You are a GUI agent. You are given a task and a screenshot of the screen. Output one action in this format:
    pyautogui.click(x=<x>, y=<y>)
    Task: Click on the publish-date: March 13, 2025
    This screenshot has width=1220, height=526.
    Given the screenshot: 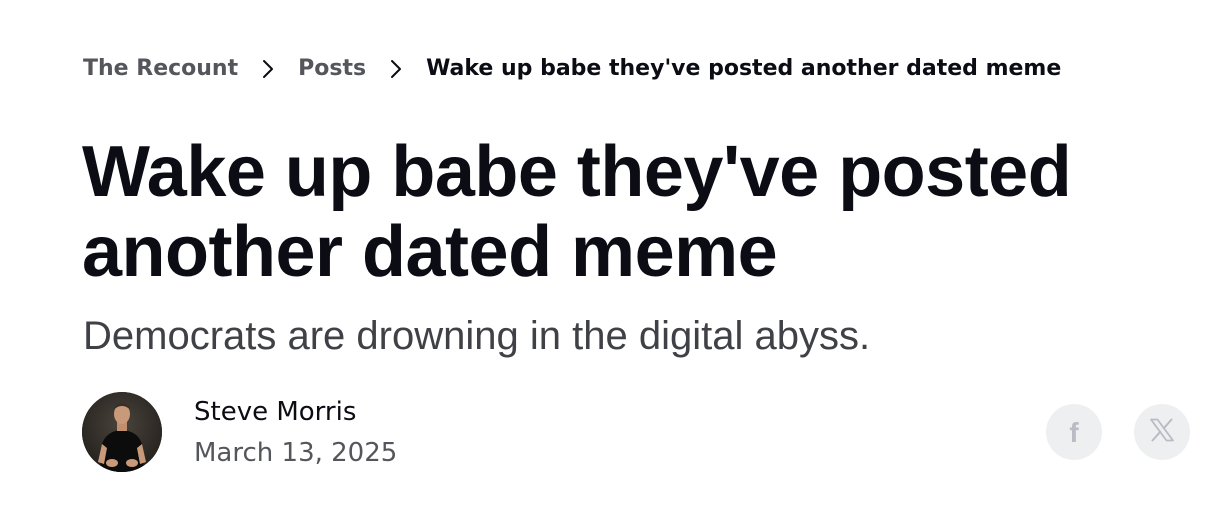 What is the action you would take?
    pyautogui.click(x=296, y=453)
    